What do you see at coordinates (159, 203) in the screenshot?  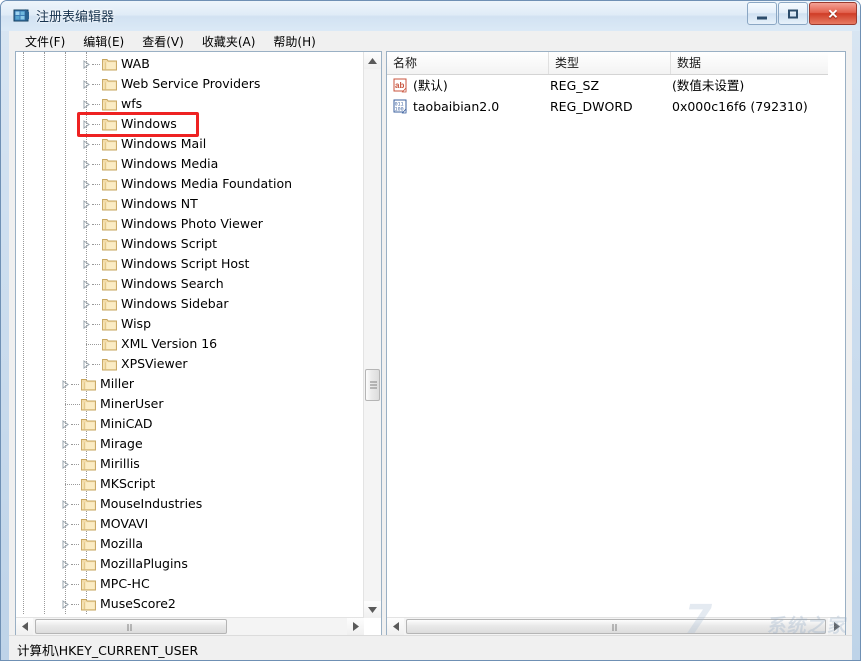 I see `tree-item-label: Windows NT` at bounding box center [159, 203].